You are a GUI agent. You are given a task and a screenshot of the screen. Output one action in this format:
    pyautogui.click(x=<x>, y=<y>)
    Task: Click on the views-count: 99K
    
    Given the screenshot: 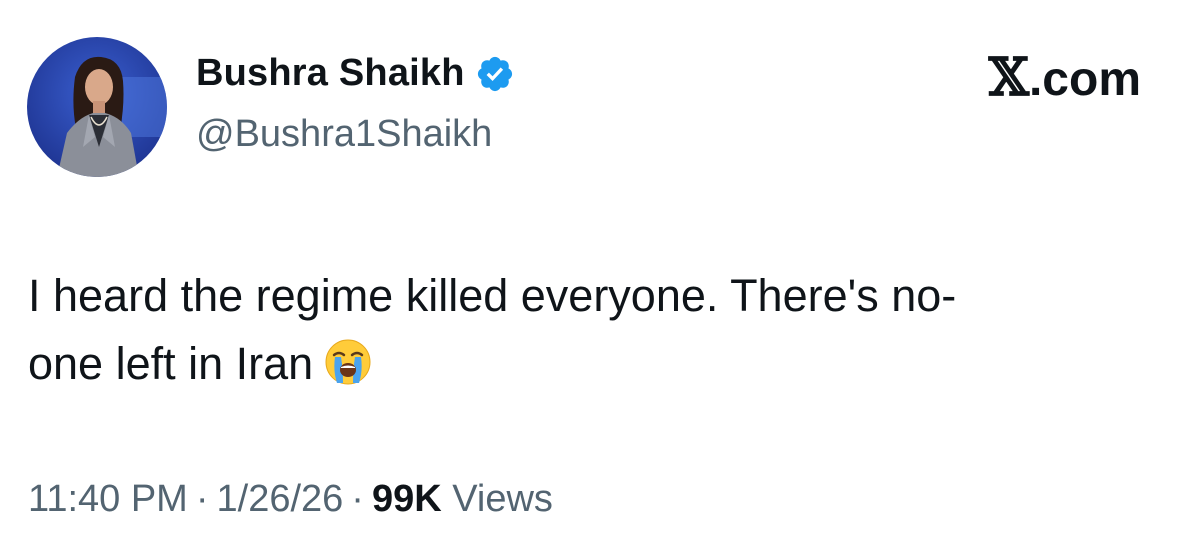 What is the action you would take?
    pyautogui.click(x=407, y=499)
    